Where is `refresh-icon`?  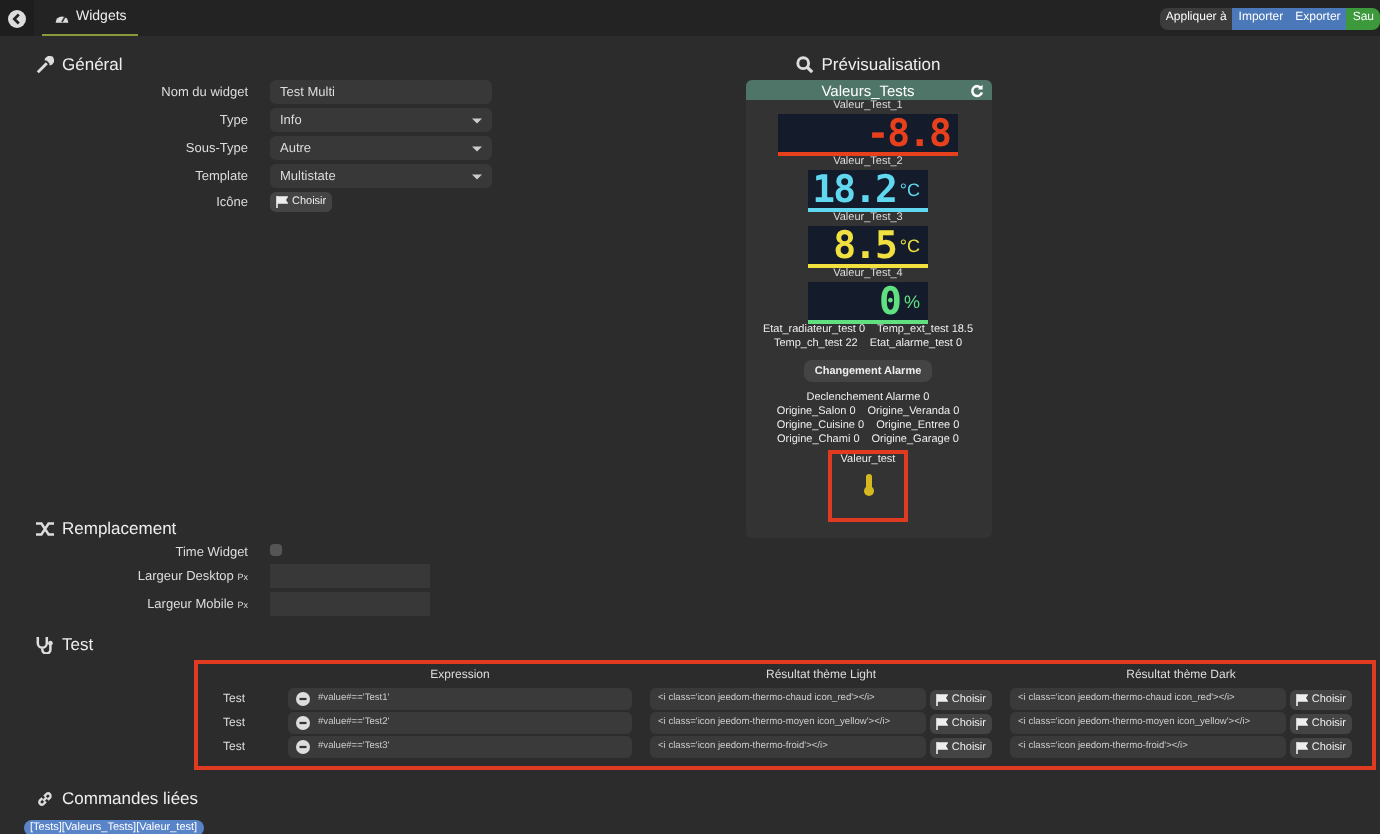 refresh-icon is located at coordinates (976, 90).